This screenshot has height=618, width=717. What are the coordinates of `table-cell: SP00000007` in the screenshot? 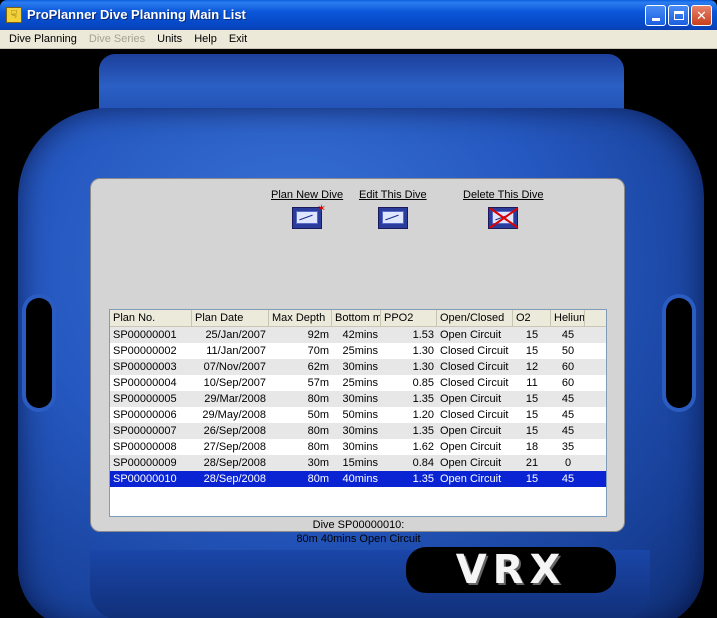 It's located at (145, 431).